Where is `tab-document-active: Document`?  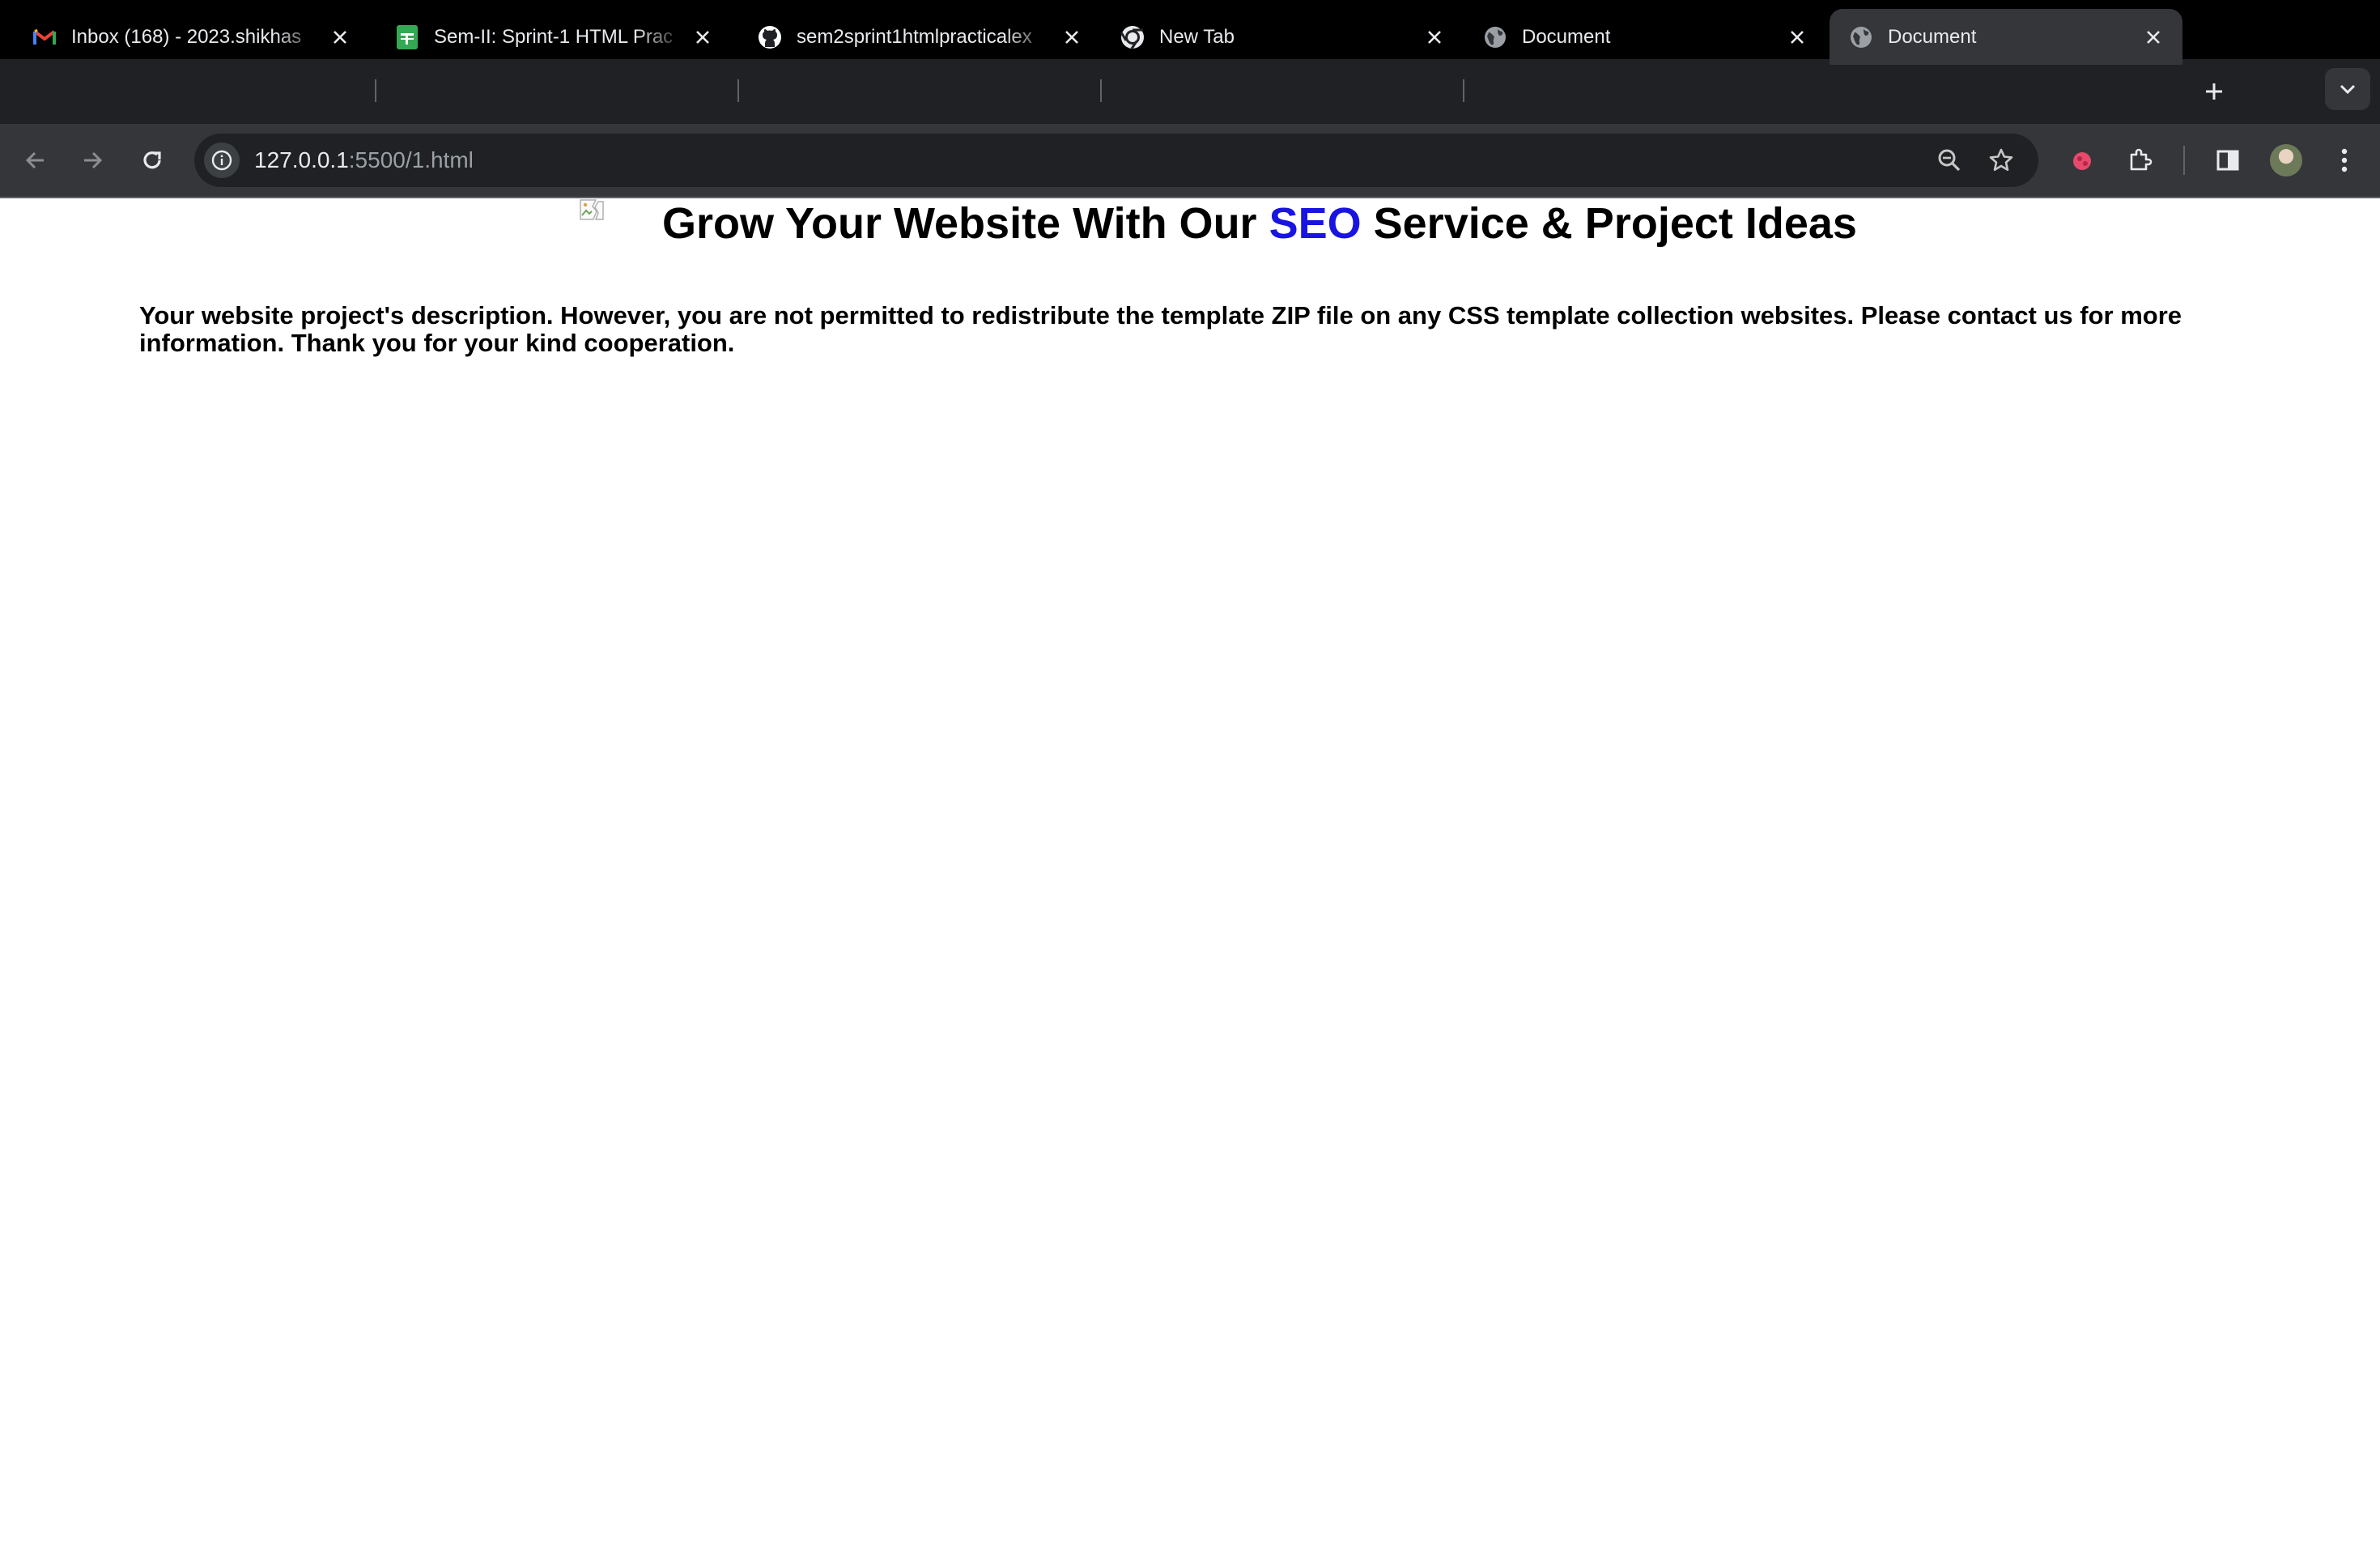
tab-document-active: Document is located at coordinates (2006, 37).